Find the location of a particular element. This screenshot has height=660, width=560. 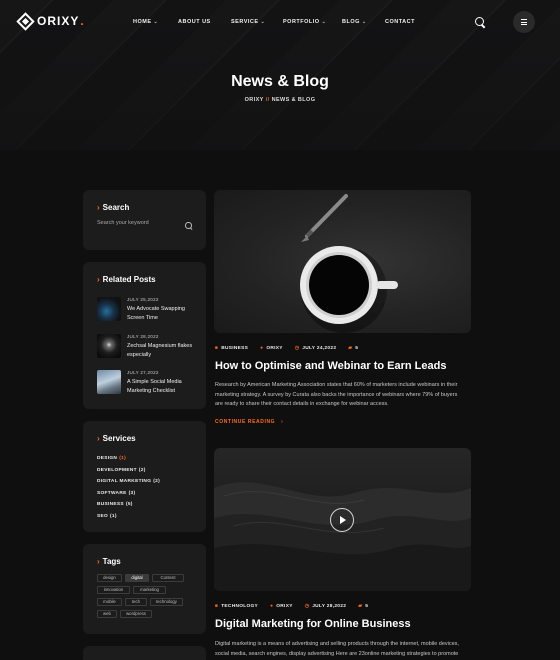

tag: tech is located at coordinates (136, 602).